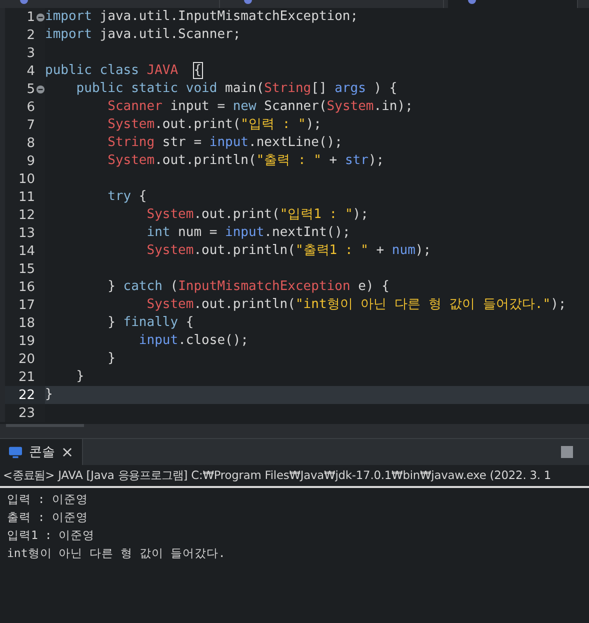  What do you see at coordinates (26, 251) in the screenshot?
I see `line-number: 14` at bounding box center [26, 251].